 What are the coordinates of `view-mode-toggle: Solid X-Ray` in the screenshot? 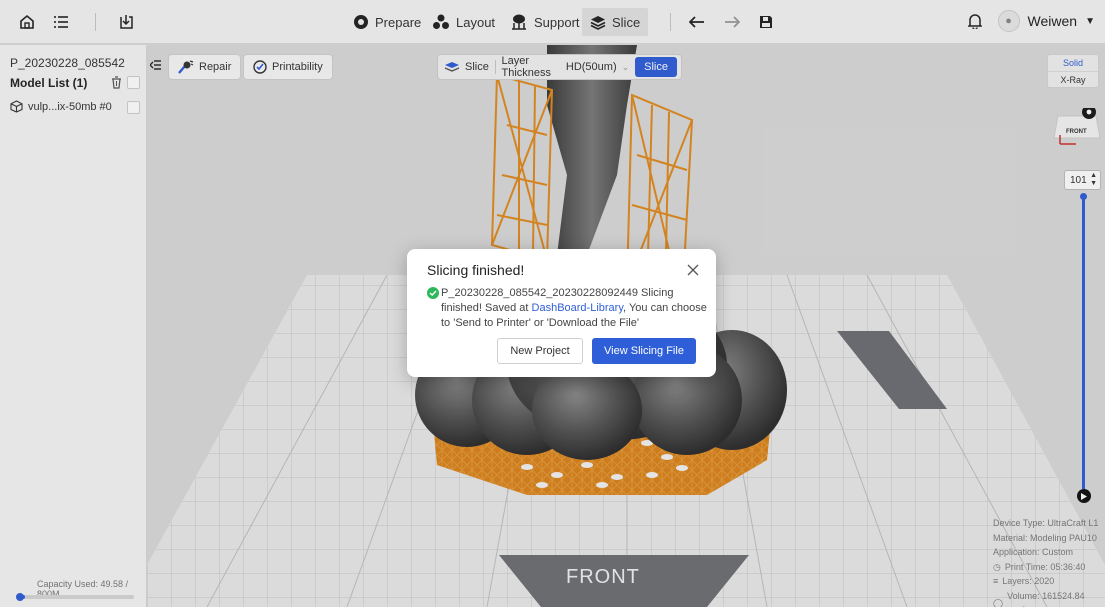 It's located at (1073, 71).